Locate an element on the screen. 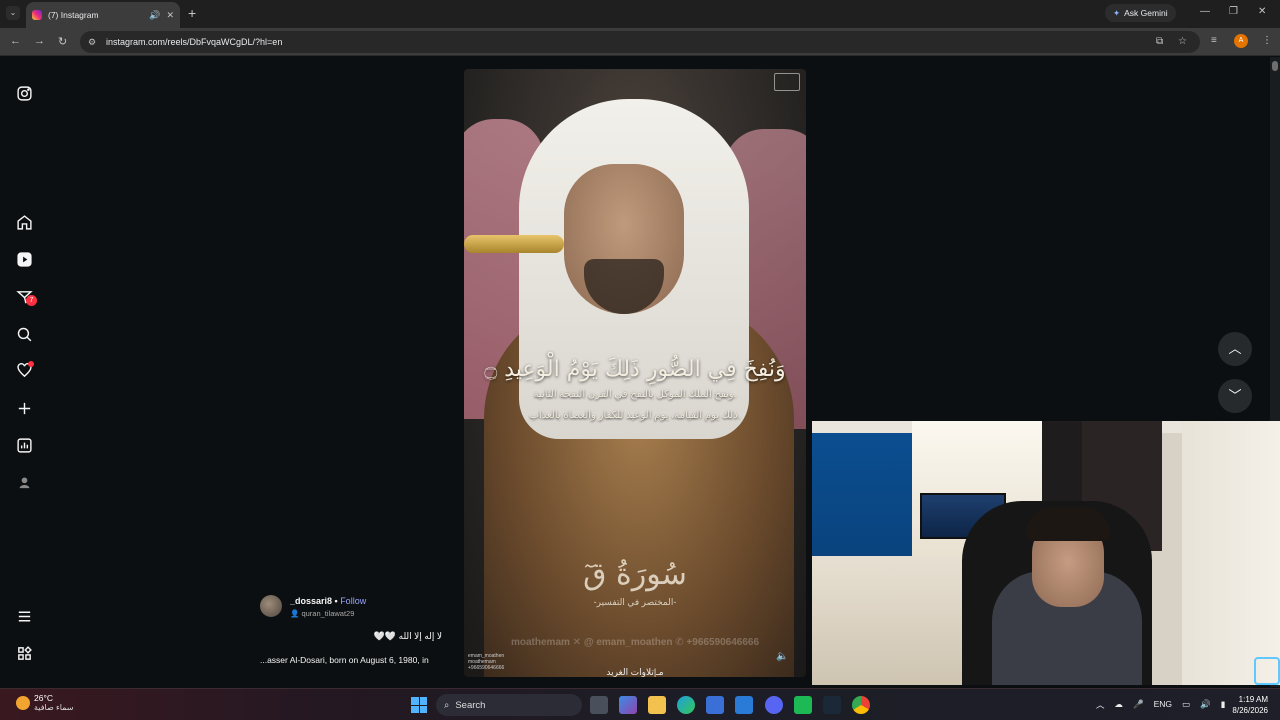 The image size is (1280, 720). weather-widget: 26°C سماء صافية is located at coordinates (45, 702).